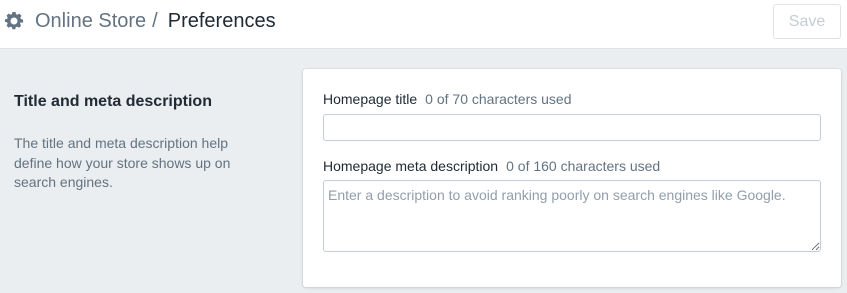 The image size is (847, 293). What do you see at coordinates (498, 99) in the screenshot?
I see `homepage-title-counter: 0 of 70 characters used` at bounding box center [498, 99].